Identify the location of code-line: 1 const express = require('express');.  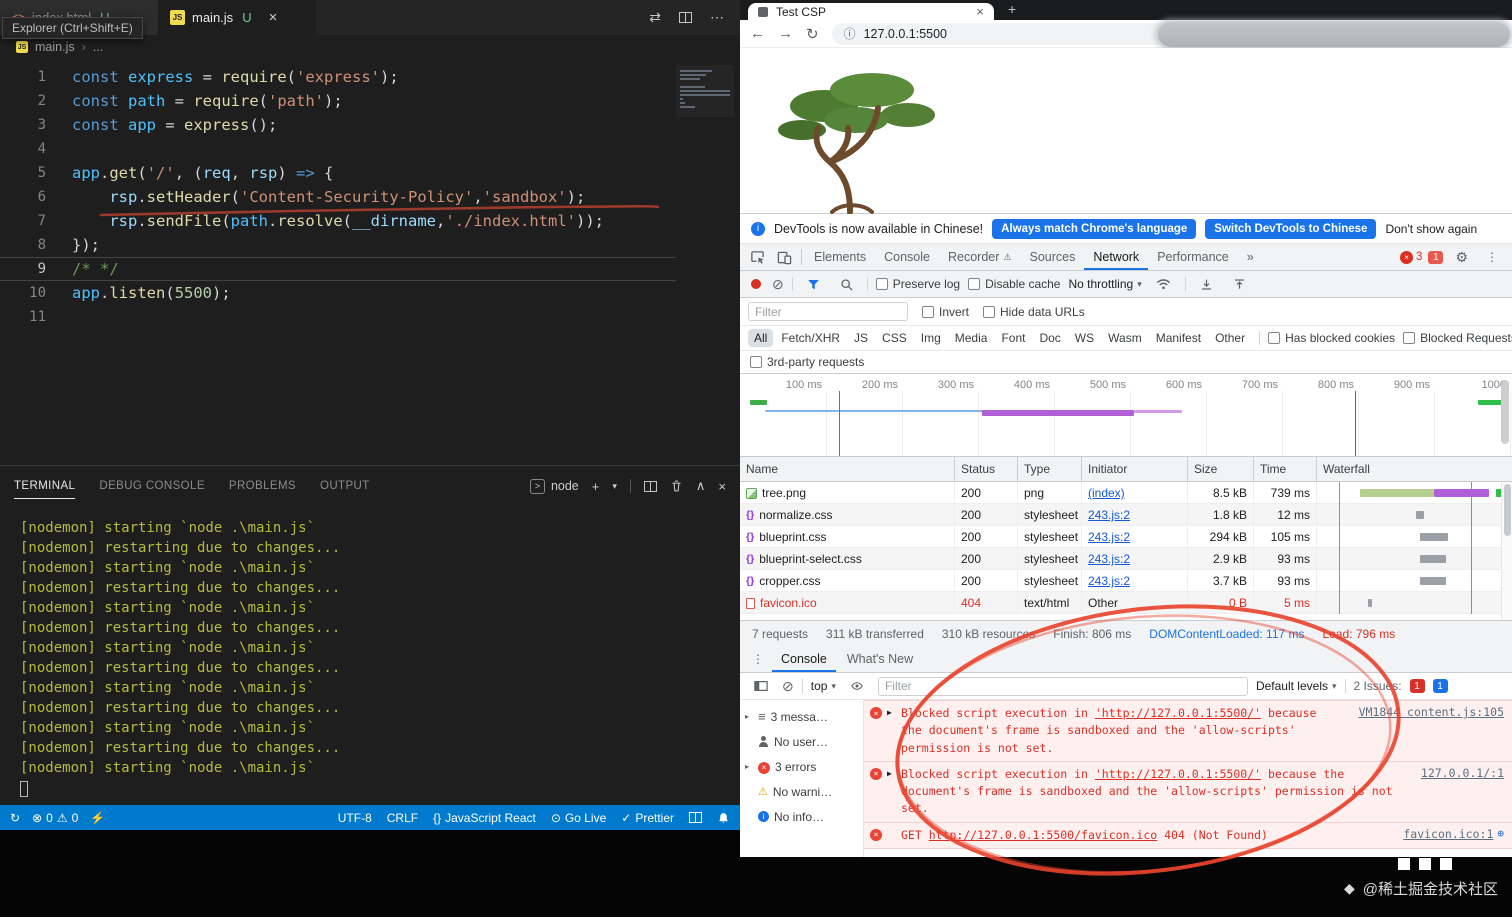
(338, 77).